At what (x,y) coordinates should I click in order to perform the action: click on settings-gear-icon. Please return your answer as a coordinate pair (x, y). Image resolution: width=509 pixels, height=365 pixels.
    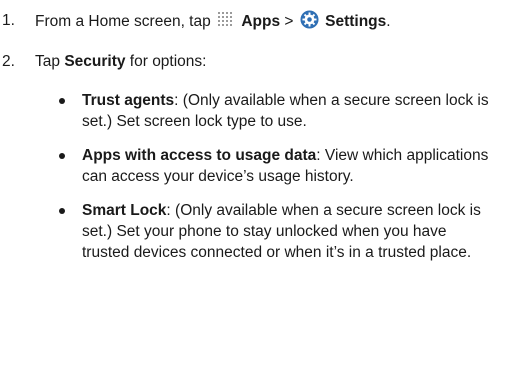
    Looking at the image, I should click on (309, 22).